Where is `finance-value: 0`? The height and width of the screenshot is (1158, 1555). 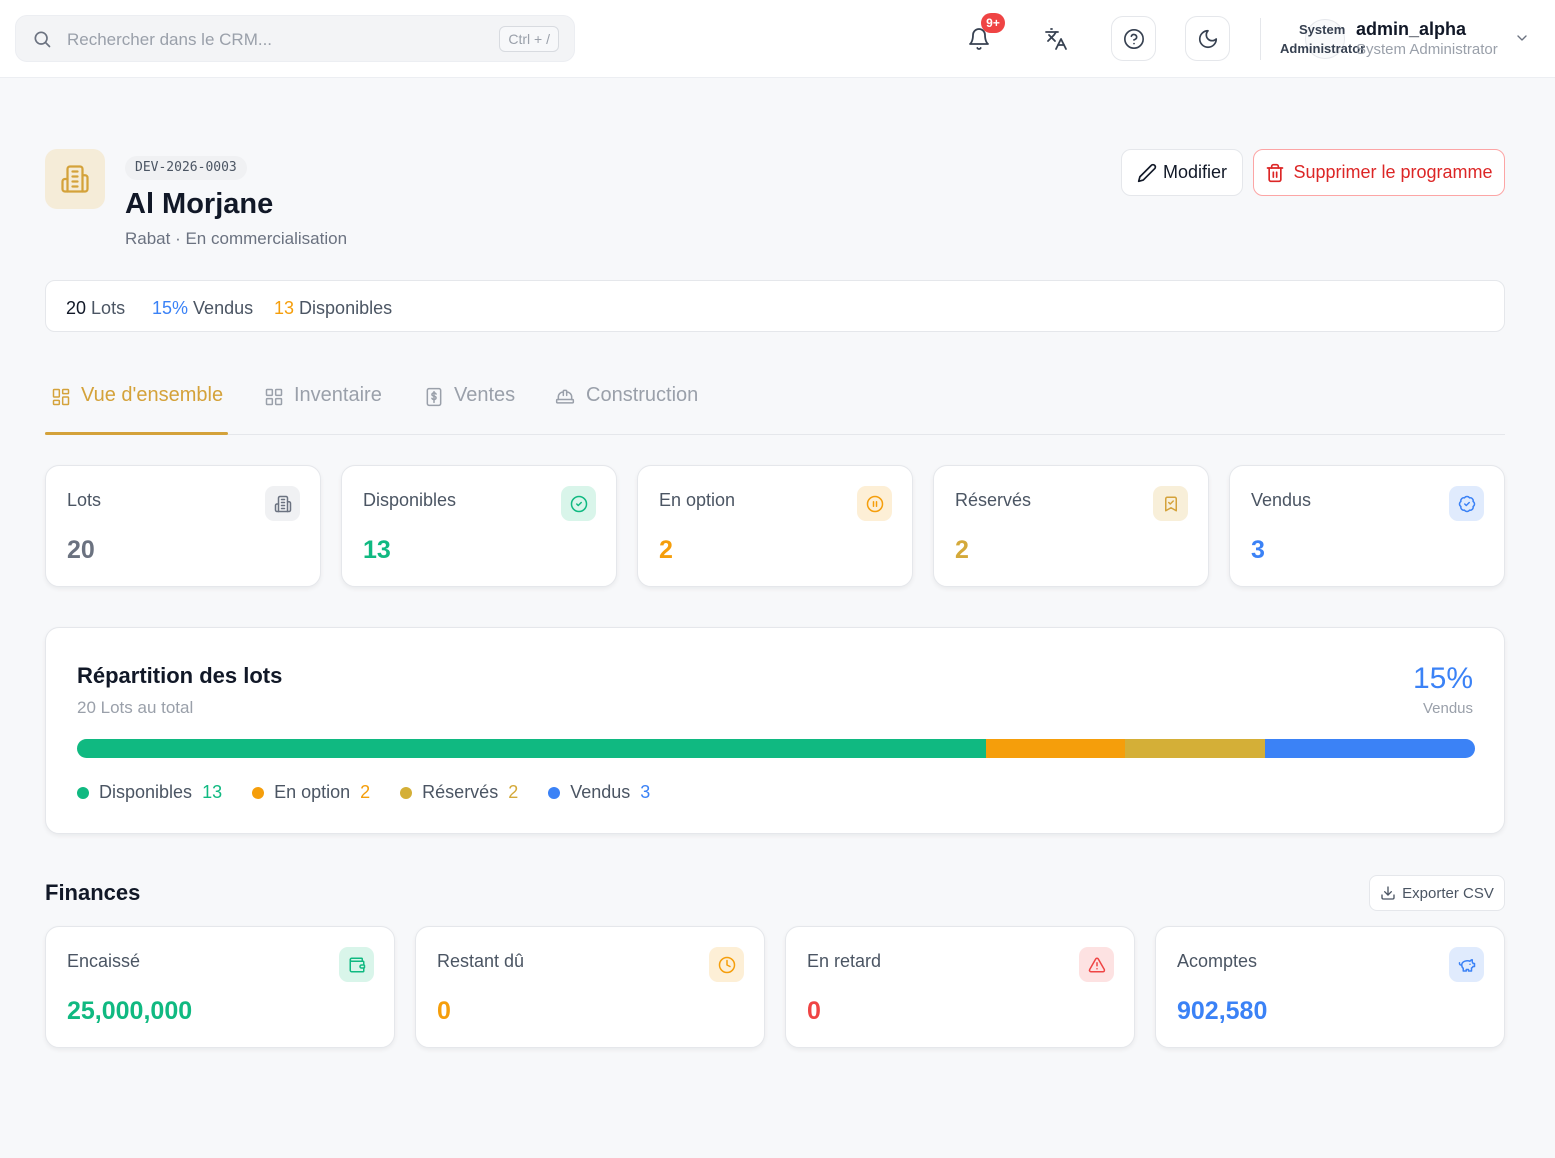 finance-value: 0 is located at coordinates (814, 1011).